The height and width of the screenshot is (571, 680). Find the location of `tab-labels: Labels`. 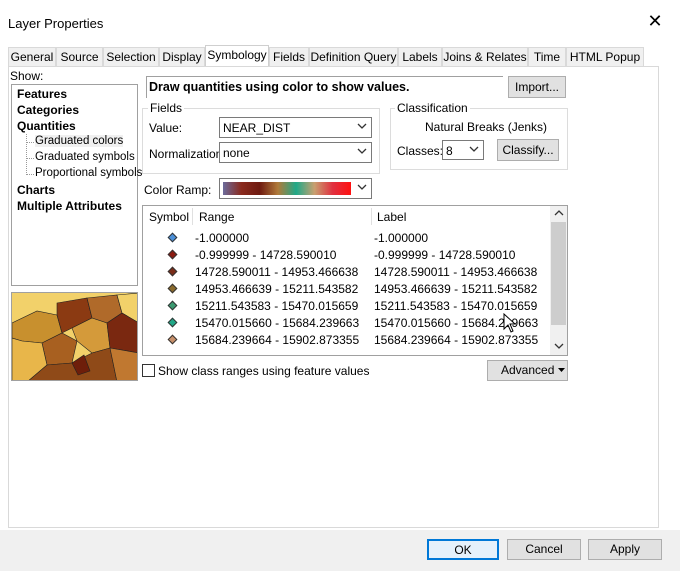

tab-labels: Labels is located at coordinates (420, 56).